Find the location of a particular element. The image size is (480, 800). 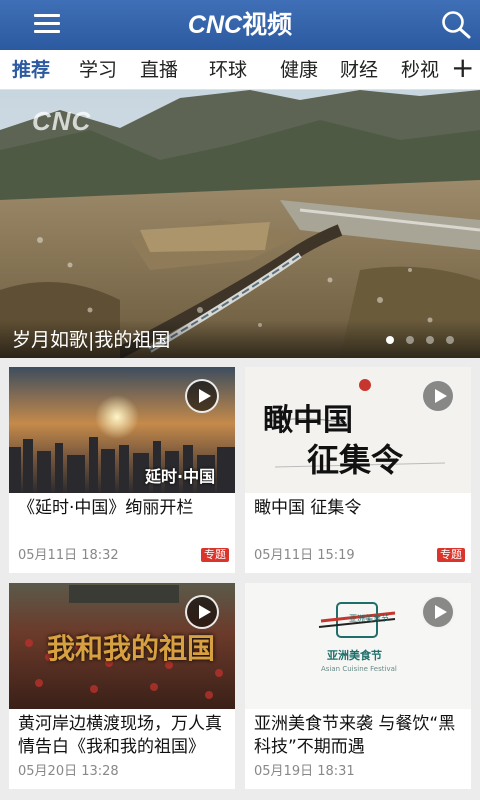

search-icon is located at coordinates (456, 25).